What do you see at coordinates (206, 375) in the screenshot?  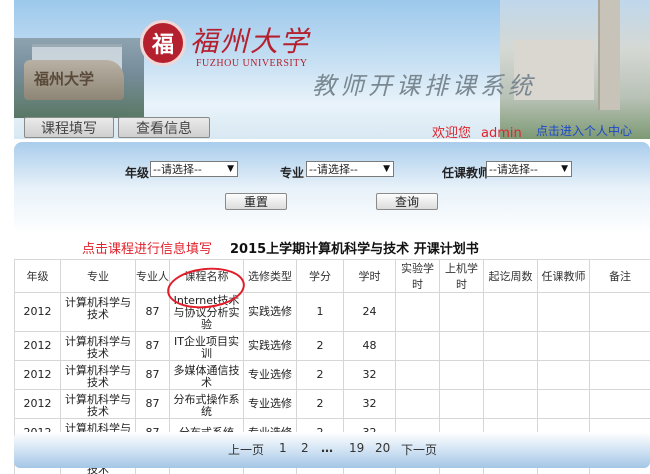 I see `cell-course-link: 多媒体通信技术` at bounding box center [206, 375].